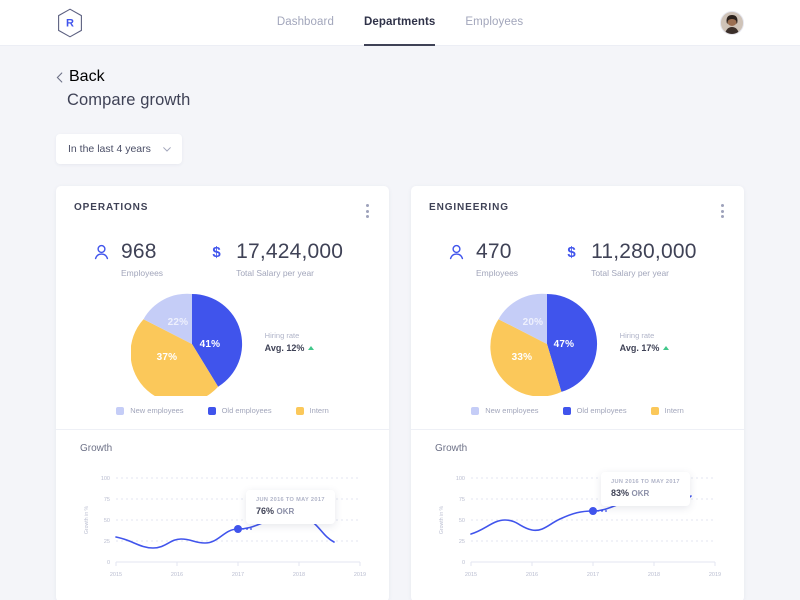 The height and width of the screenshot is (600, 800). What do you see at coordinates (483, 259) in the screenshot?
I see `stat-employees: 470 Employees` at bounding box center [483, 259].